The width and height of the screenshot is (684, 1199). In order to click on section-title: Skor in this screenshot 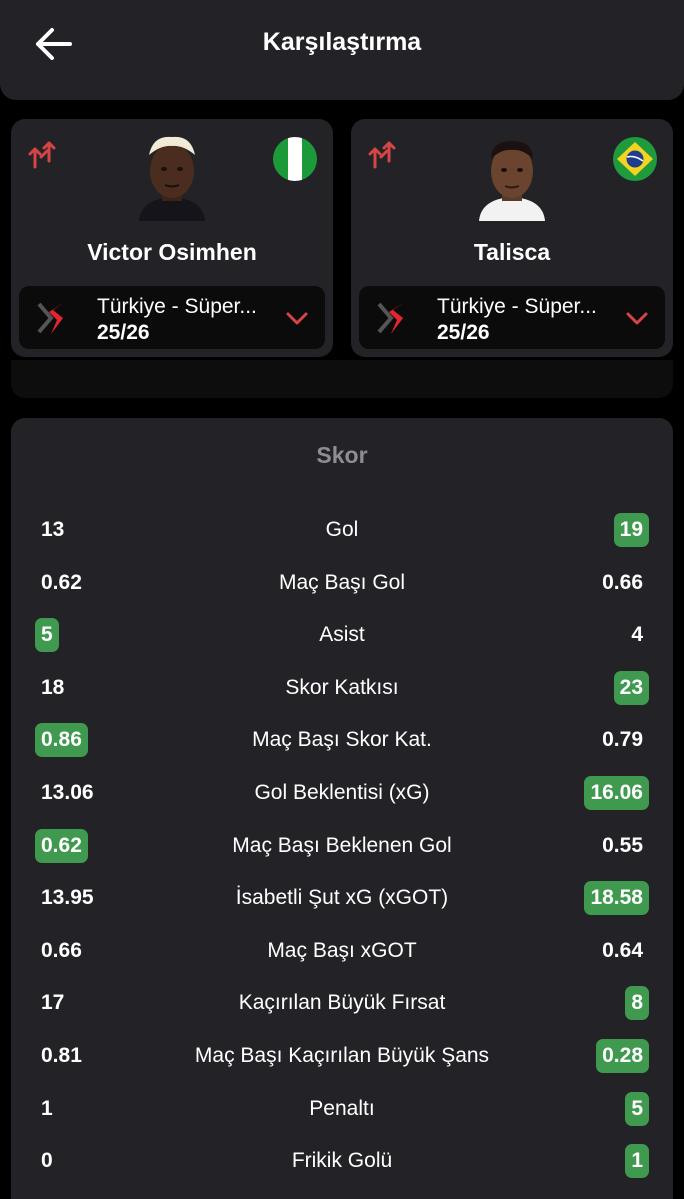, I will do `click(342, 455)`.